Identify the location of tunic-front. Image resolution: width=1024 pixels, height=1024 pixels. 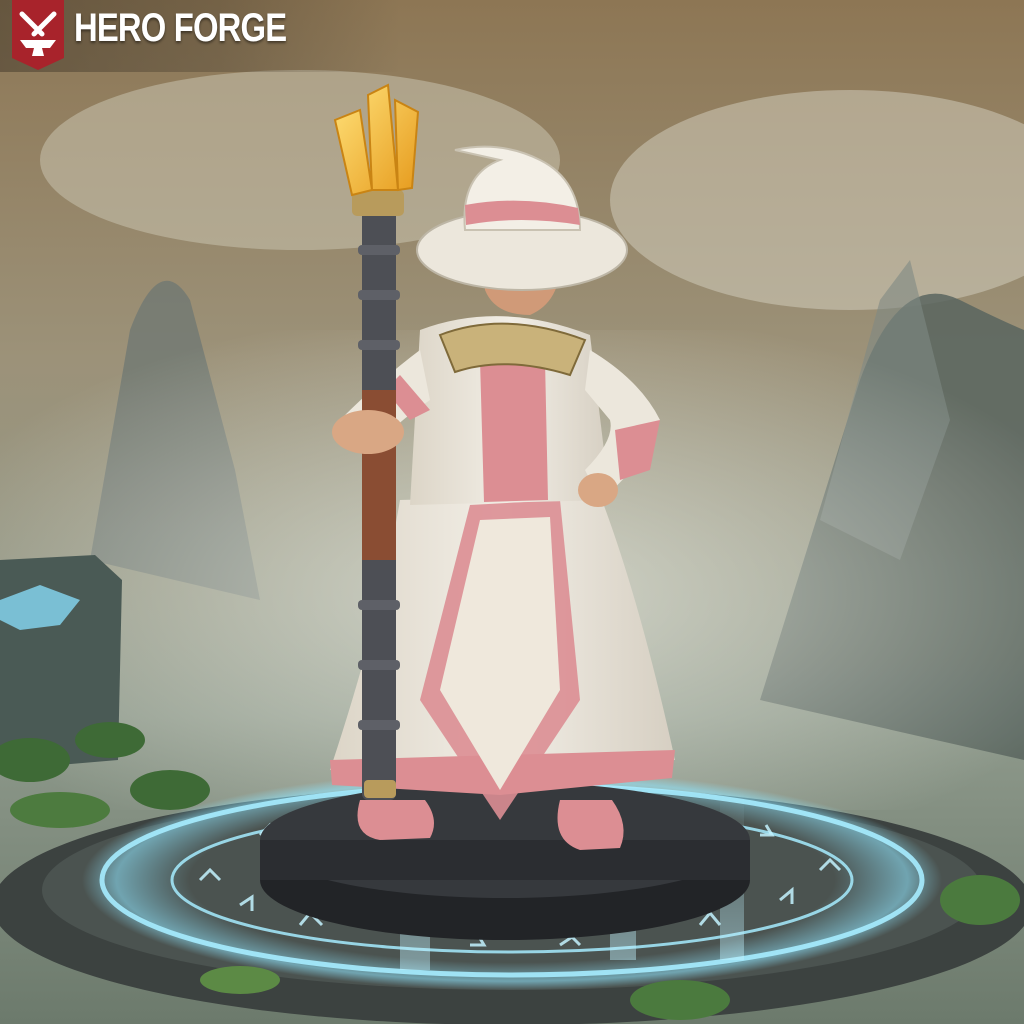
(514, 431).